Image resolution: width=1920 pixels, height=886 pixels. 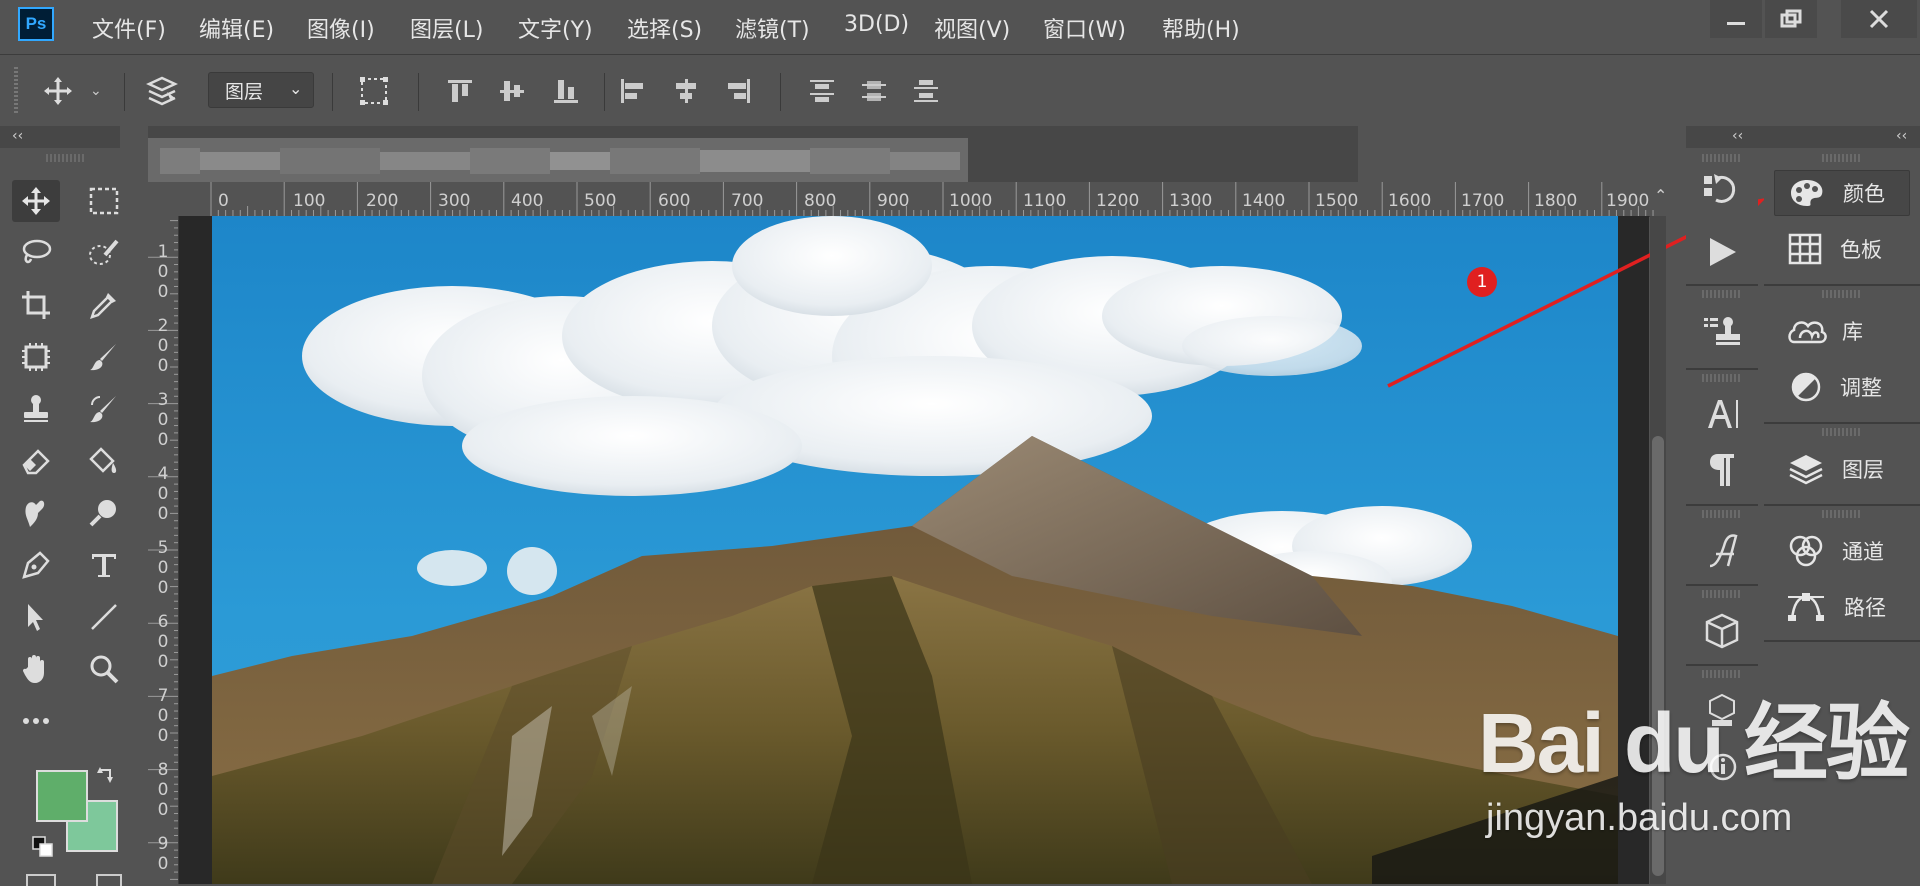 What do you see at coordinates (104, 669) in the screenshot?
I see `zoom-tool` at bounding box center [104, 669].